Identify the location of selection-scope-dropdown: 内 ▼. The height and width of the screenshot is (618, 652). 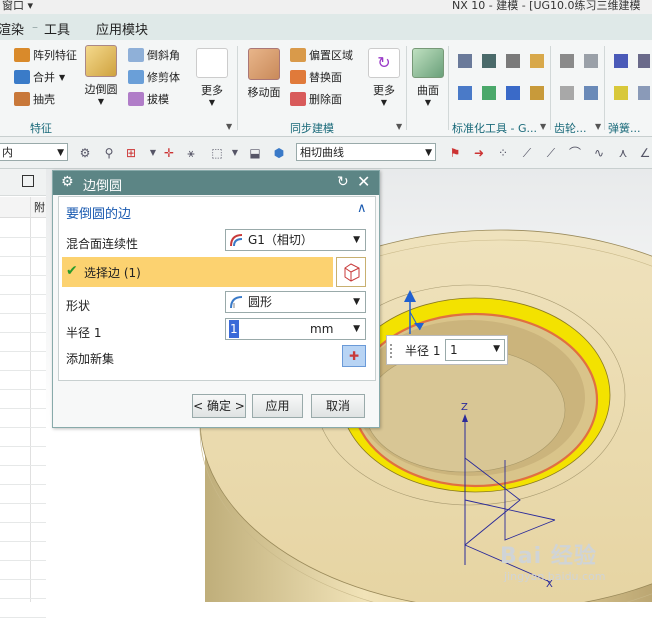
(34, 152).